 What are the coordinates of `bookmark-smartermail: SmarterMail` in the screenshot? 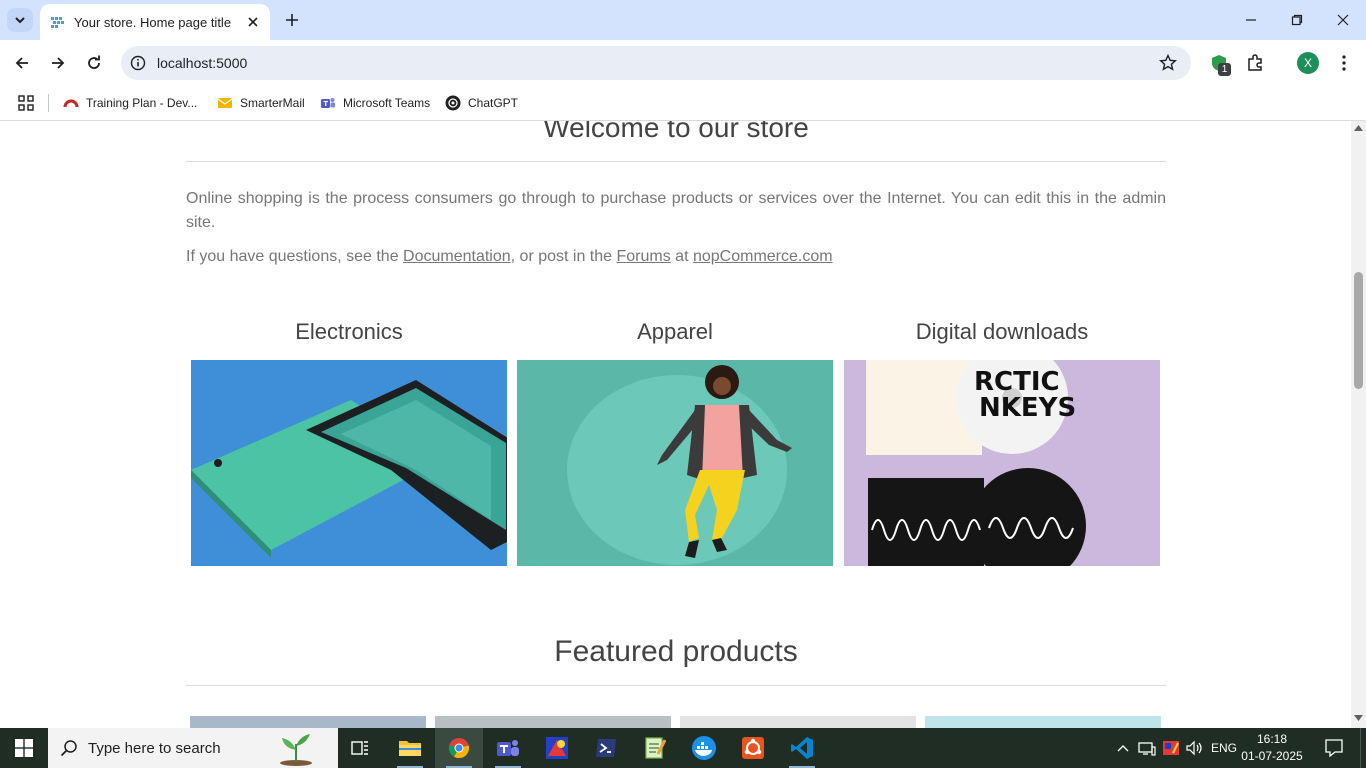 It's located at (261, 103).